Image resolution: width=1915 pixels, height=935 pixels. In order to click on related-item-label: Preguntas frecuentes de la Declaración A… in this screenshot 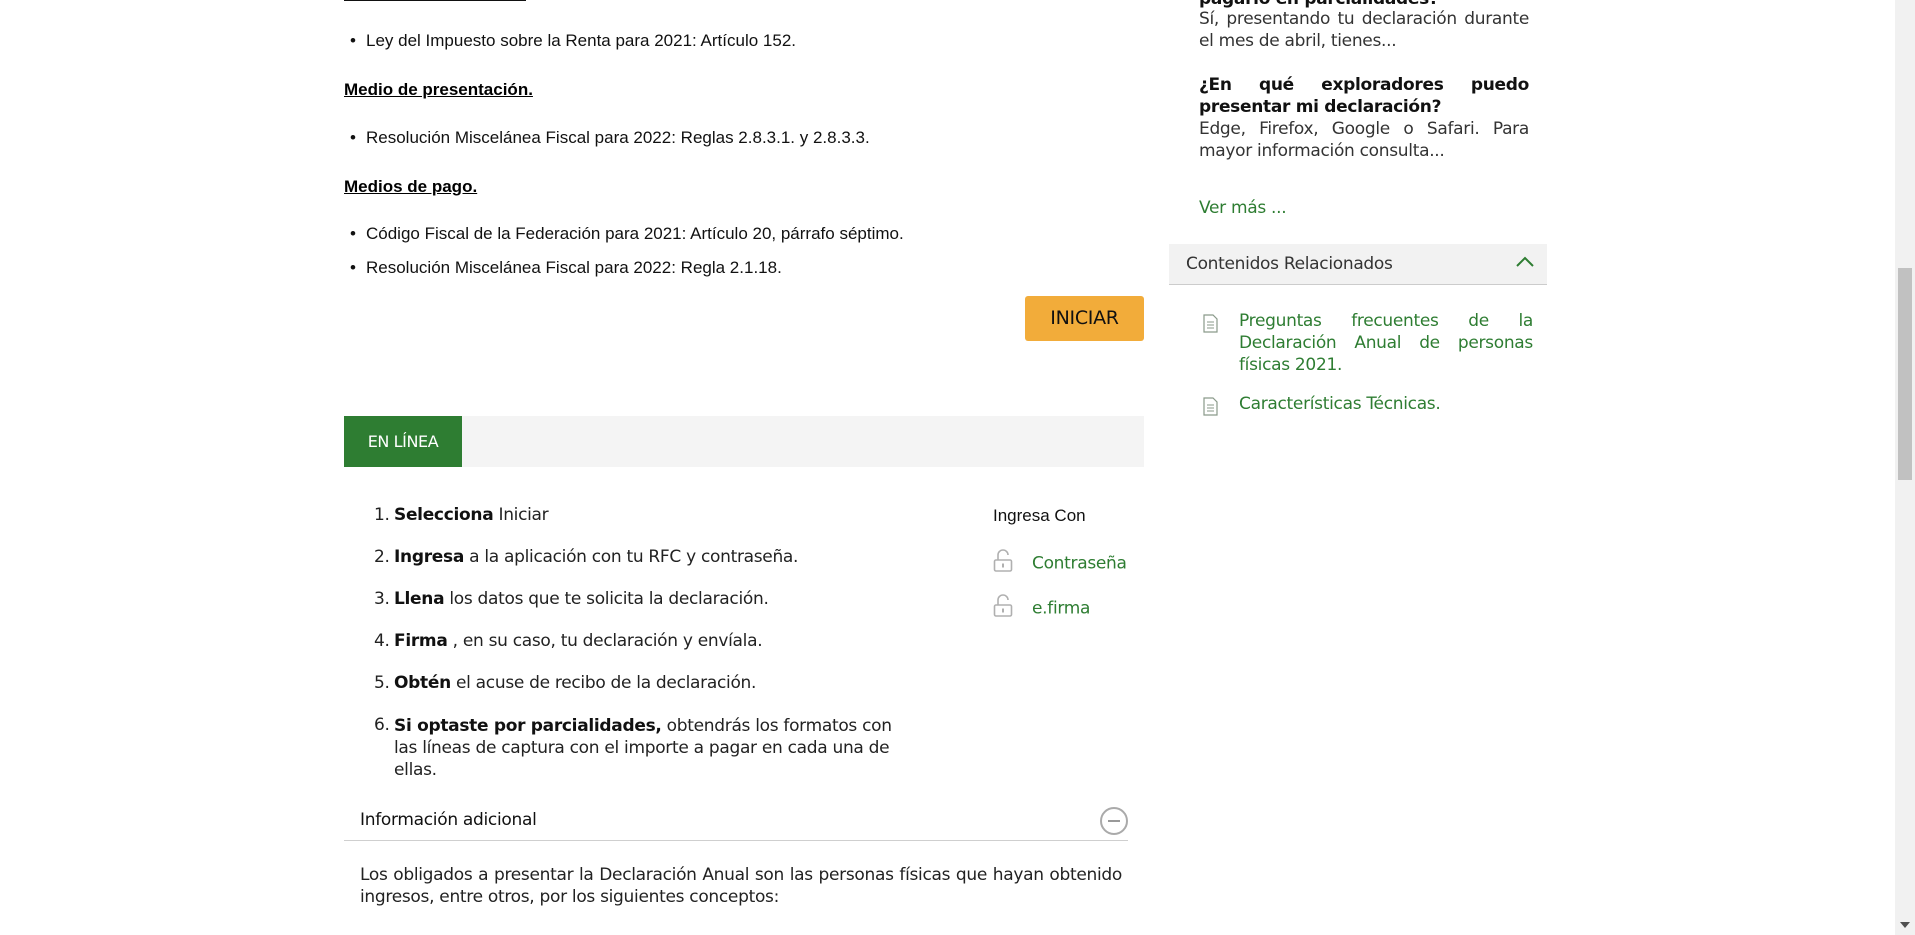, I will do `click(1386, 343)`.